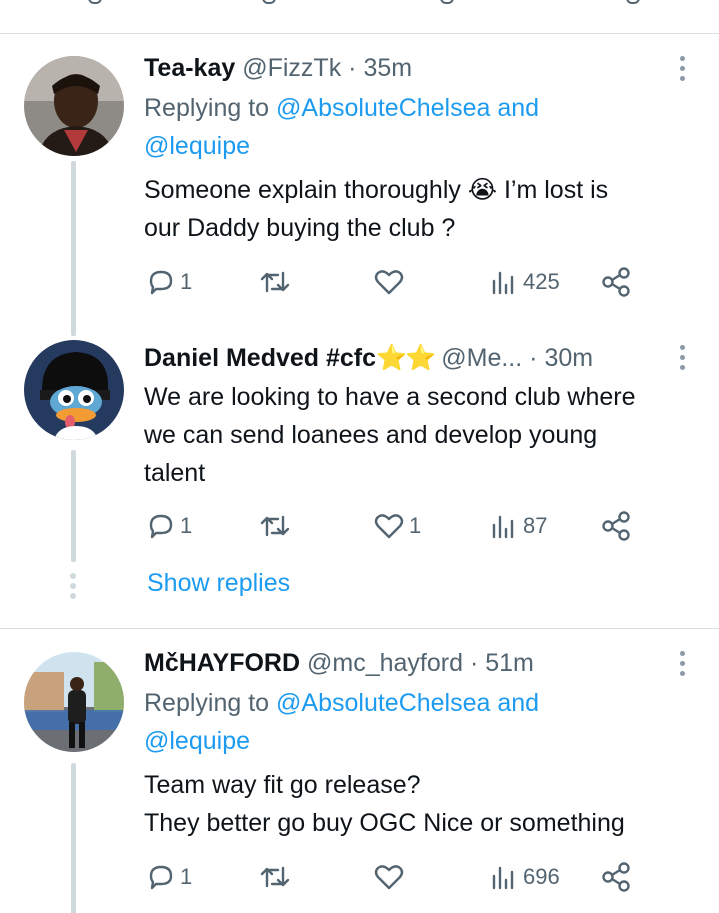 Image resolution: width=719 pixels, height=913 pixels. I want to click on display-name: MčHAYFORD, so click(222, 663).